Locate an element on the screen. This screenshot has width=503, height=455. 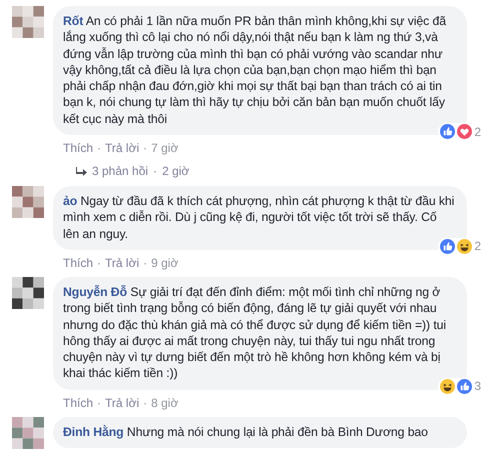
comment-text: Đinh Hằng Nhưng mà nói chung lại là phải đền bà Bình Dương bao is located at coordinates (246, 432).